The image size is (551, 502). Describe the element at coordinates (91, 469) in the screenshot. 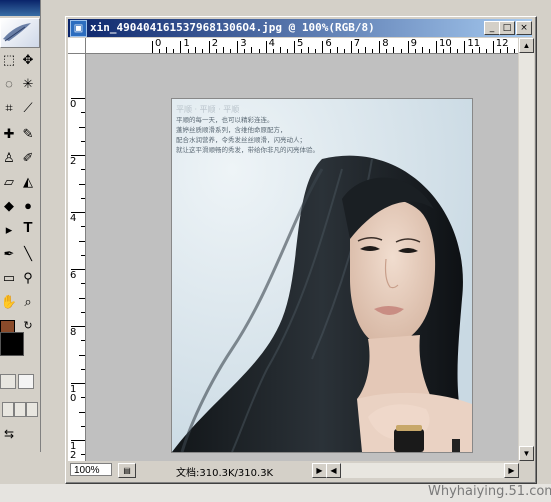

I see `zoom-level-field: 100%` at that location.